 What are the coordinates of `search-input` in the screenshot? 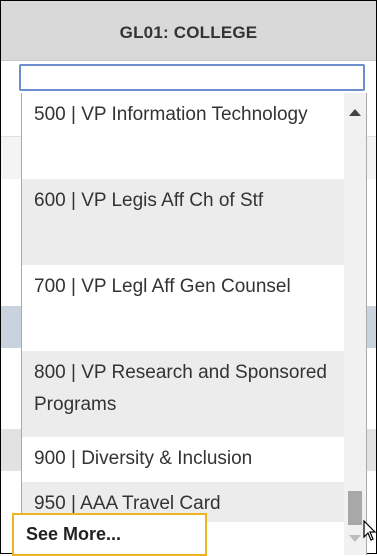 It's located at (192, 77).